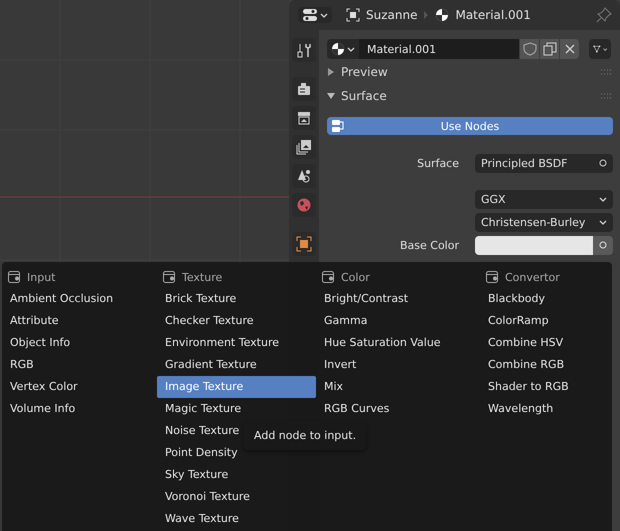  What do you see at coordinates (470, 72) in the screenshot?
I see `panel-header: Preview` at bounding box center [470, 72].